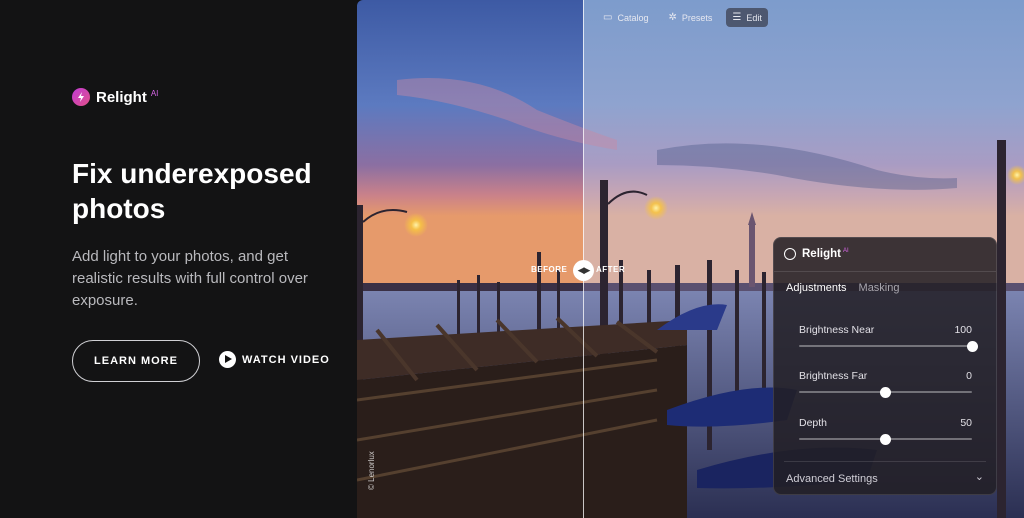 This screenshot has width=1024, height=518. I want to click on panel-tabs: Adjustments Masking, so click(843, 288).